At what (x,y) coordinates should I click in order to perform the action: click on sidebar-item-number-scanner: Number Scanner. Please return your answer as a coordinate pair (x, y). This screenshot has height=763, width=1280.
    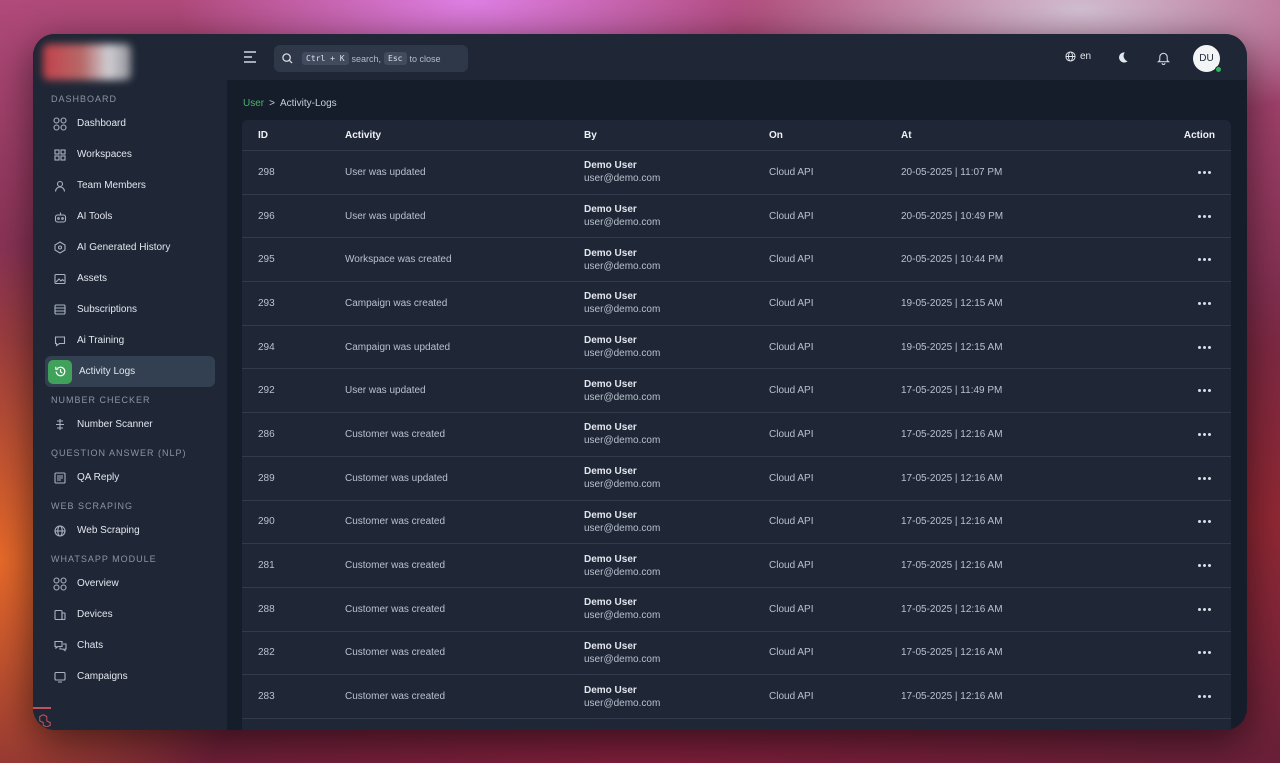
    Looking at the image, I should click on (130, 424).